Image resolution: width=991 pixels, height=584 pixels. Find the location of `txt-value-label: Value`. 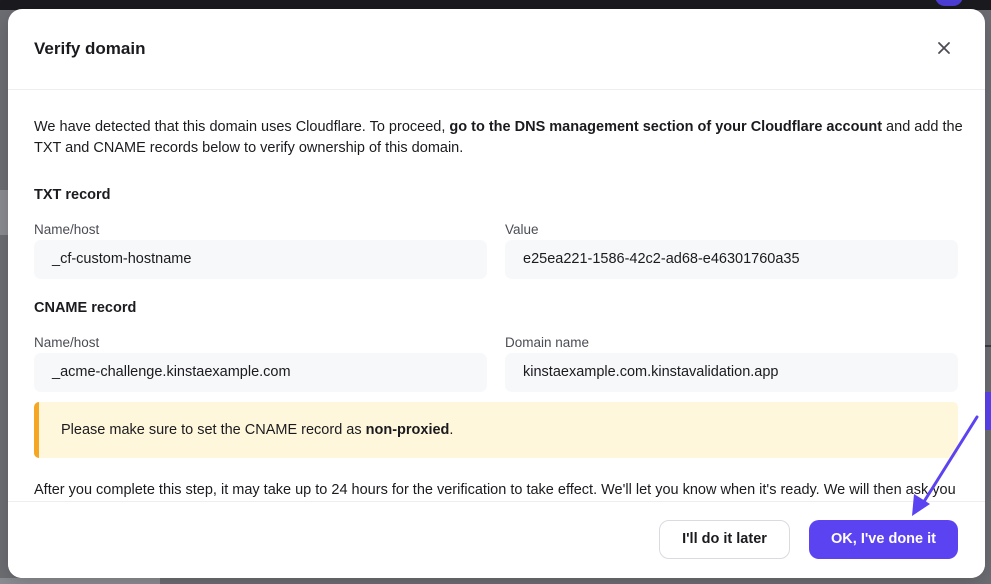

txt-value-label: Value is located at coordinates (522, 229).